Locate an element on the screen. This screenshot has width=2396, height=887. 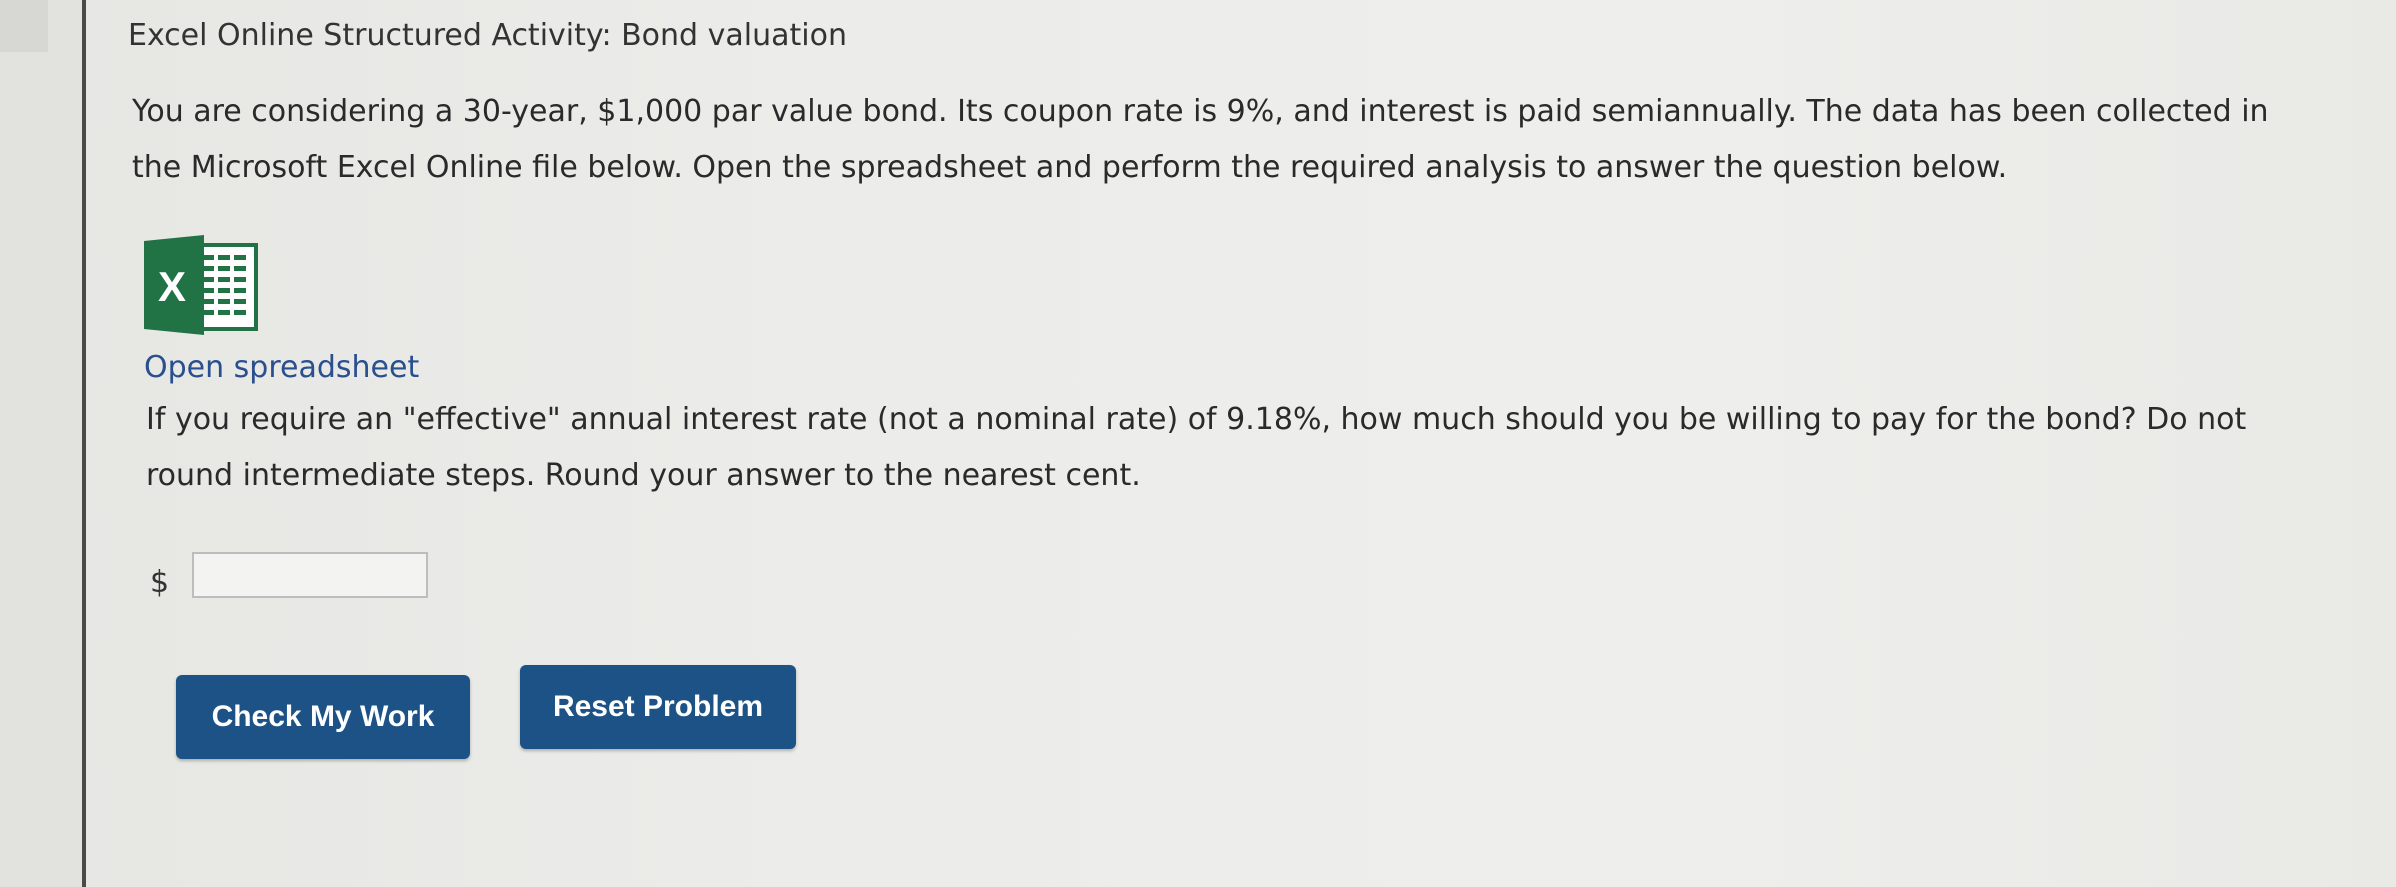
excel-icon: X is located at coordinates (202, 285).